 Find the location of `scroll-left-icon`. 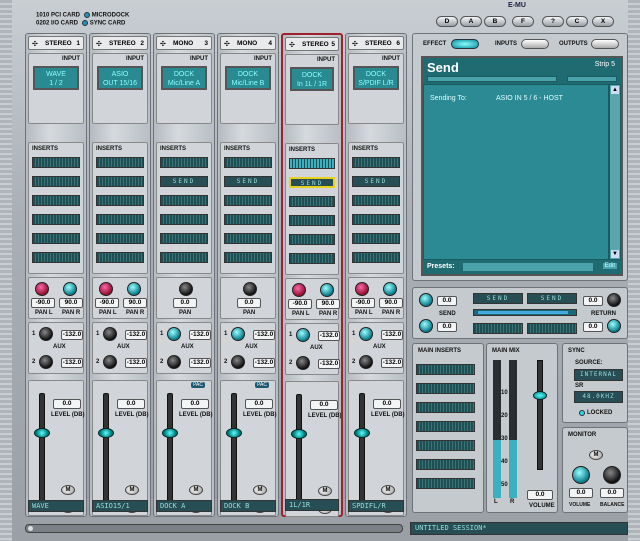

scroll-left-icon is located at coordinates (30, 528).